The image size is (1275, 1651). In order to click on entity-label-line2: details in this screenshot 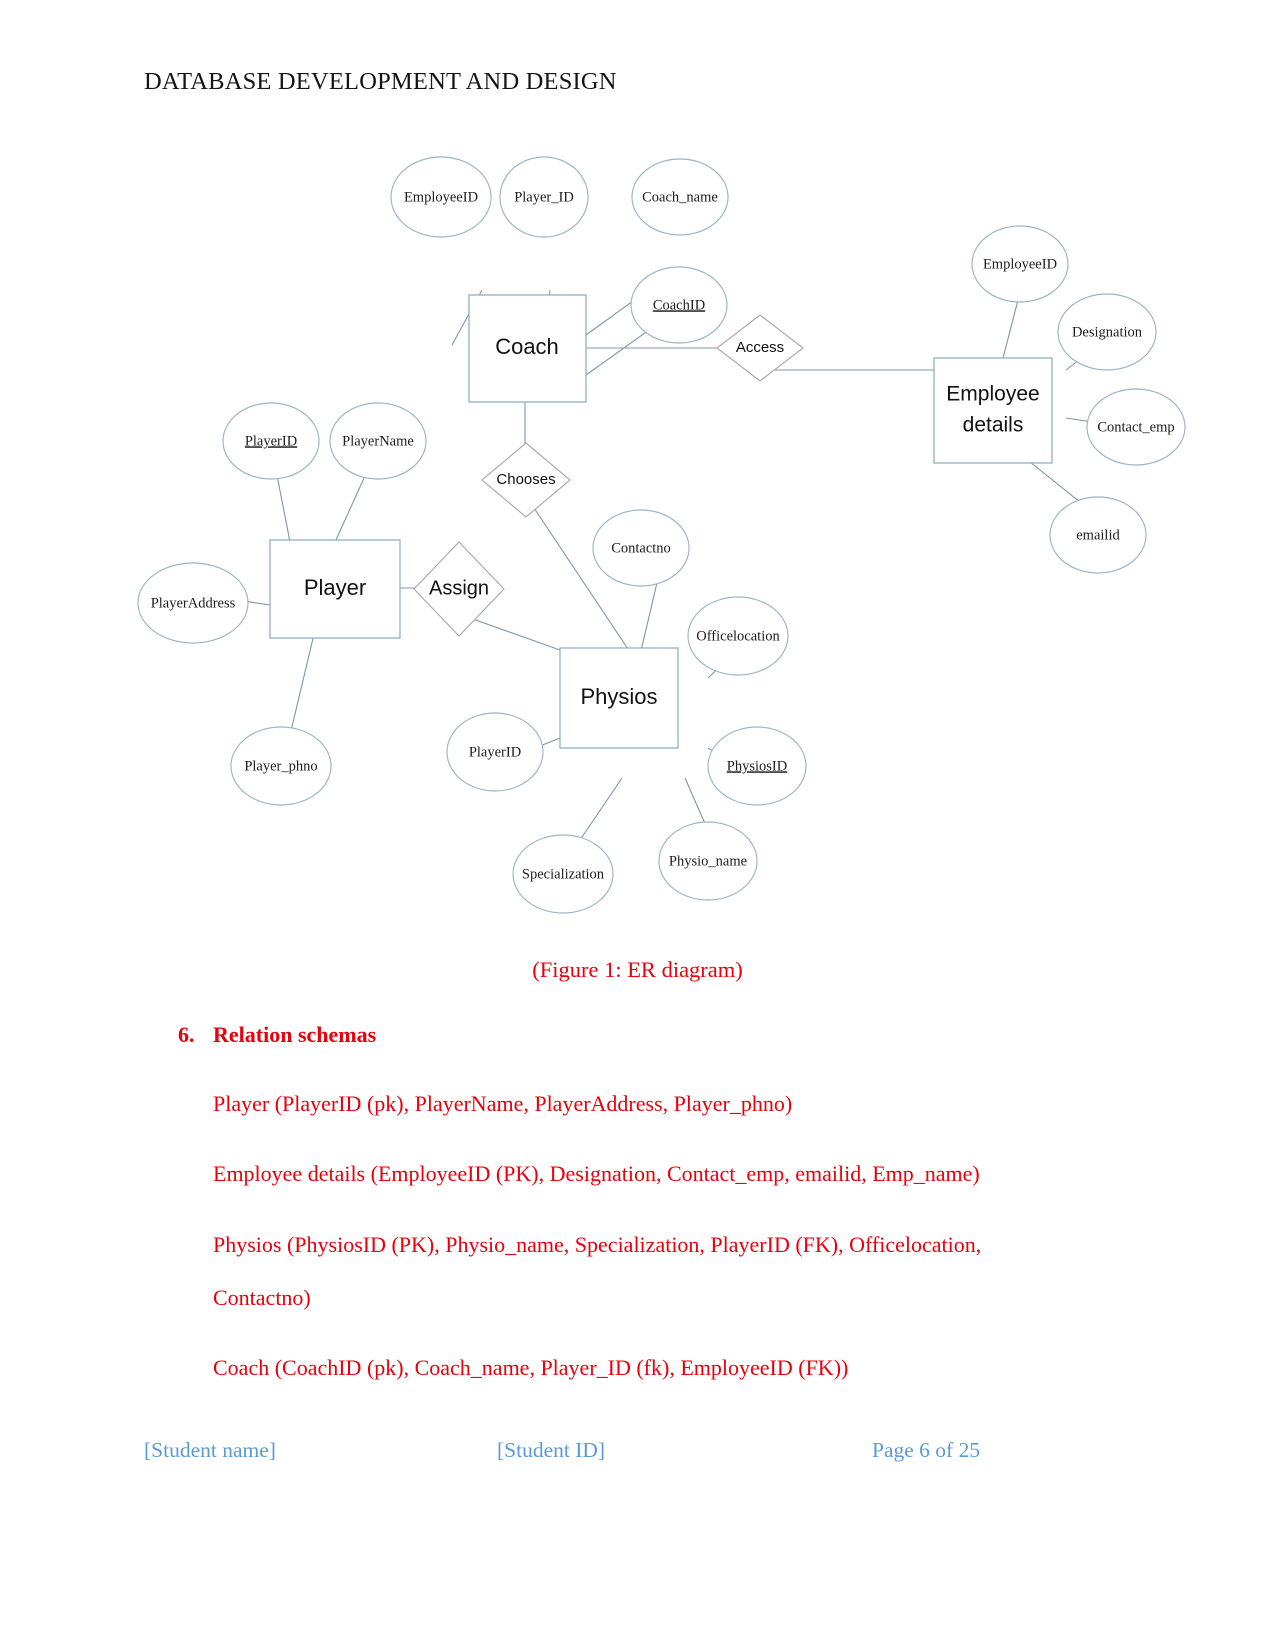, I will do `click(993, 425)`.